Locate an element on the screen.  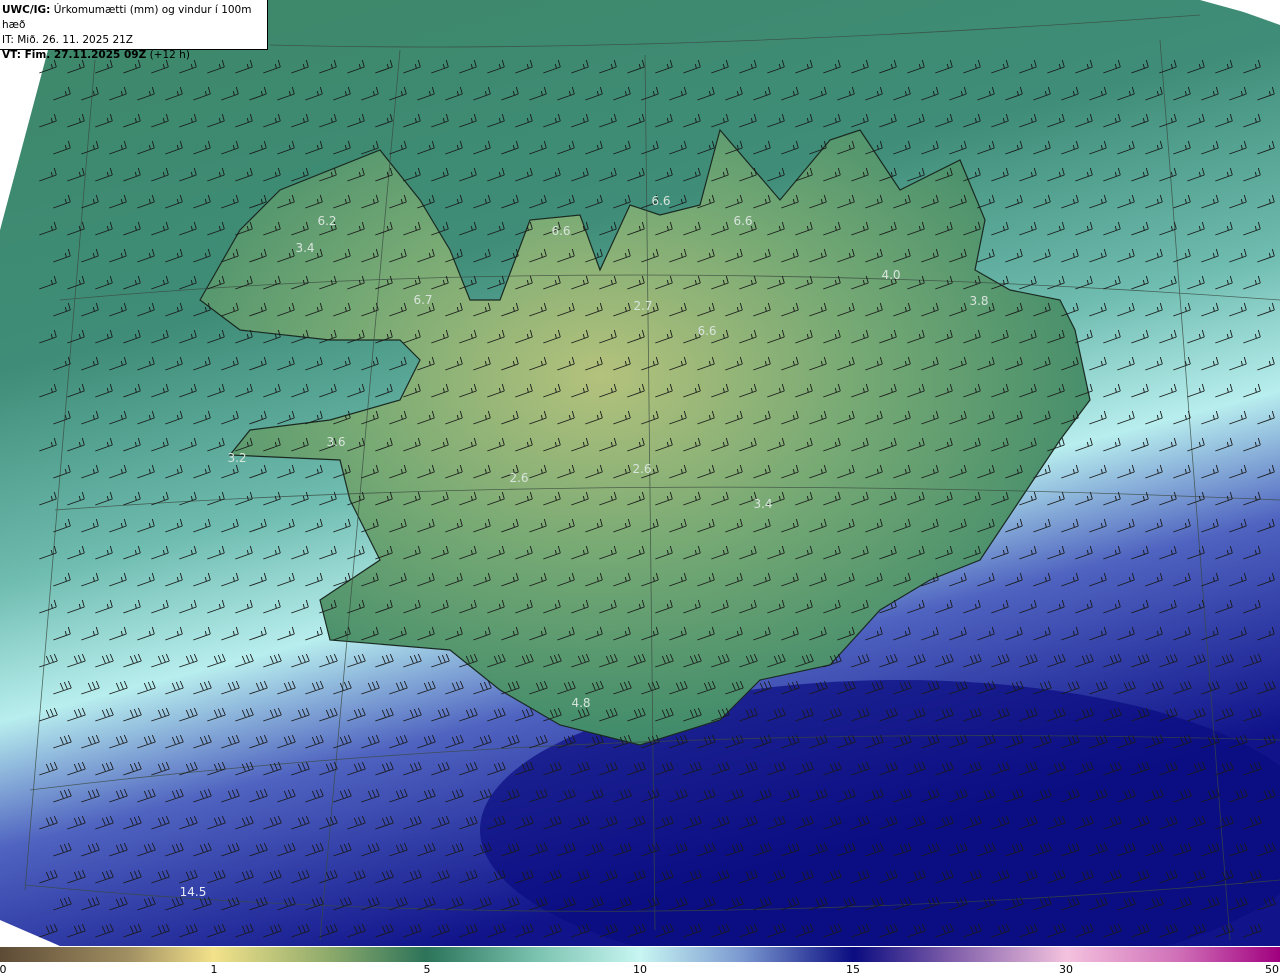
precip-value-label: 14.5 is located at coordinates (193, 892).